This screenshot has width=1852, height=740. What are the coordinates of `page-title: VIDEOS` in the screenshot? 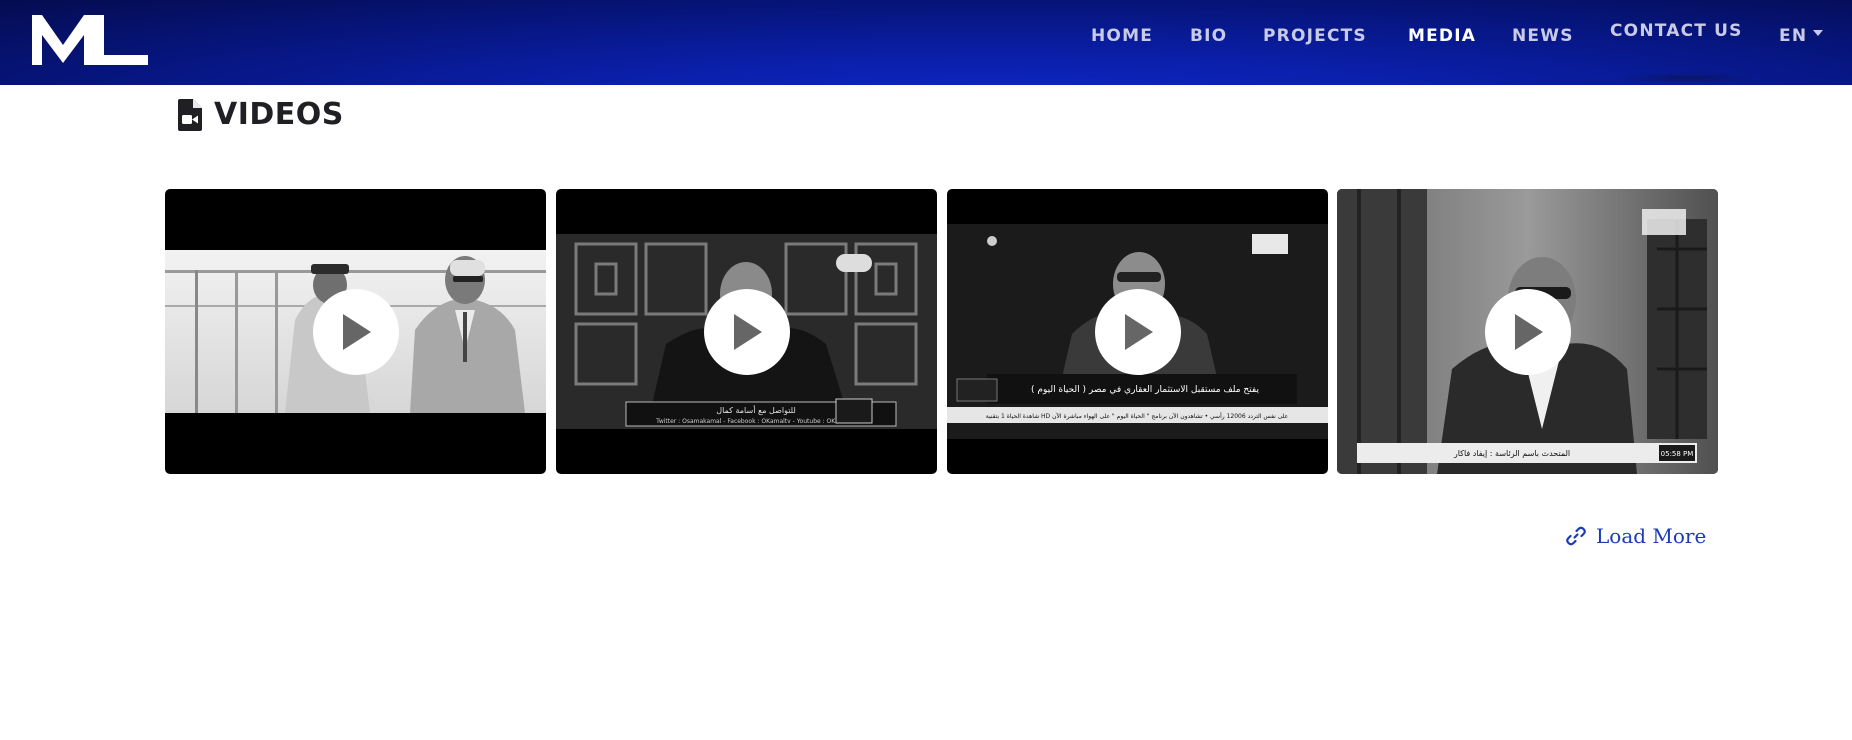 It's located at (279, 114).